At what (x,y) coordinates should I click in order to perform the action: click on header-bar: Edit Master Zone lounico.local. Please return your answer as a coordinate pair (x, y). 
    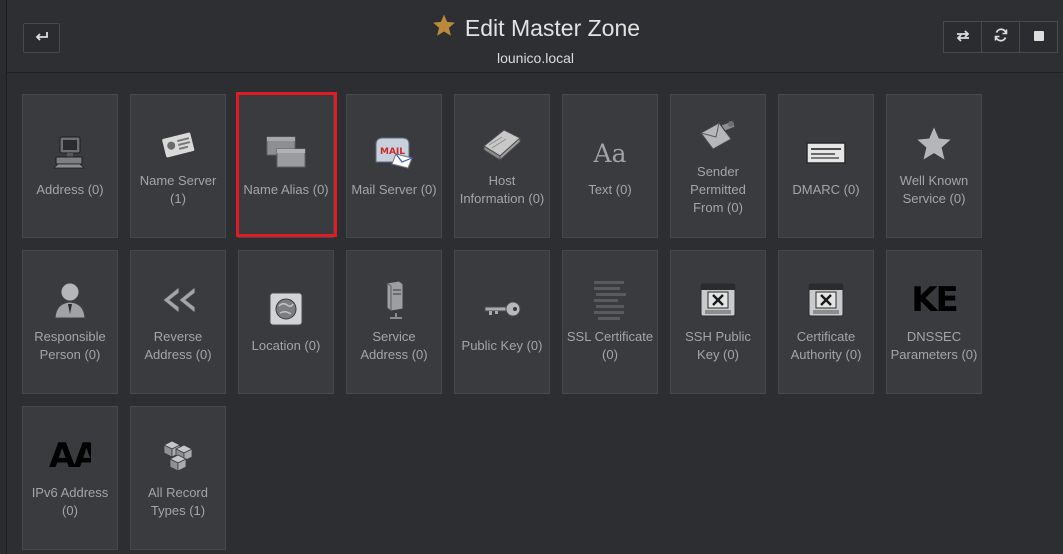
    Looking at the image, I should click on (535, 36).